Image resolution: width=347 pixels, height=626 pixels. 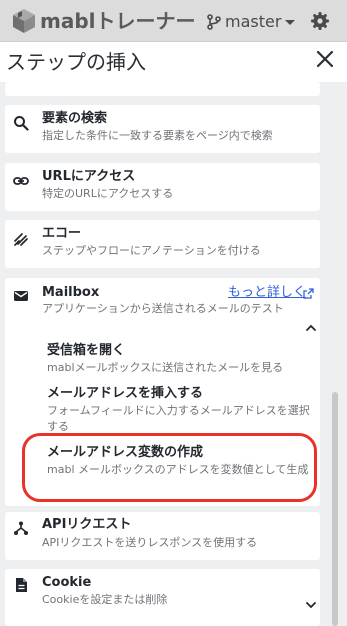 I want to click on close-icon, so click(x=325, y=59).